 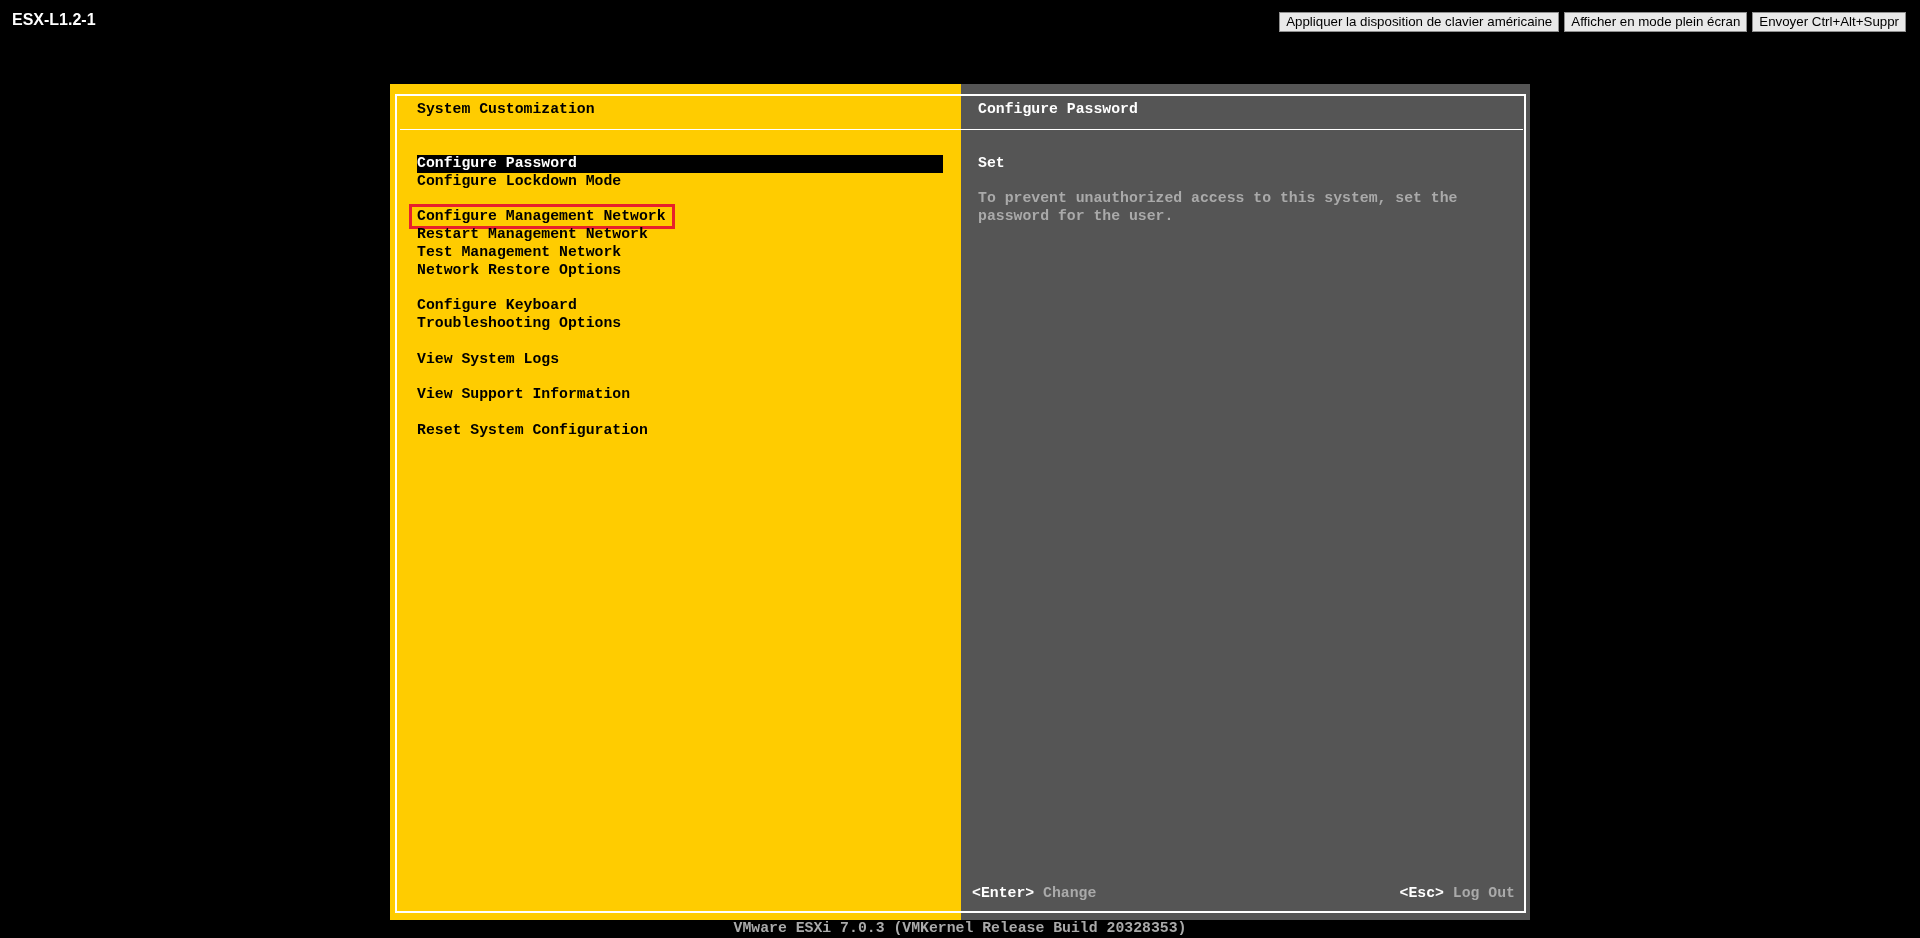 I want to click on menu-item: Configure Keyboard, so click(x=497, y=306).